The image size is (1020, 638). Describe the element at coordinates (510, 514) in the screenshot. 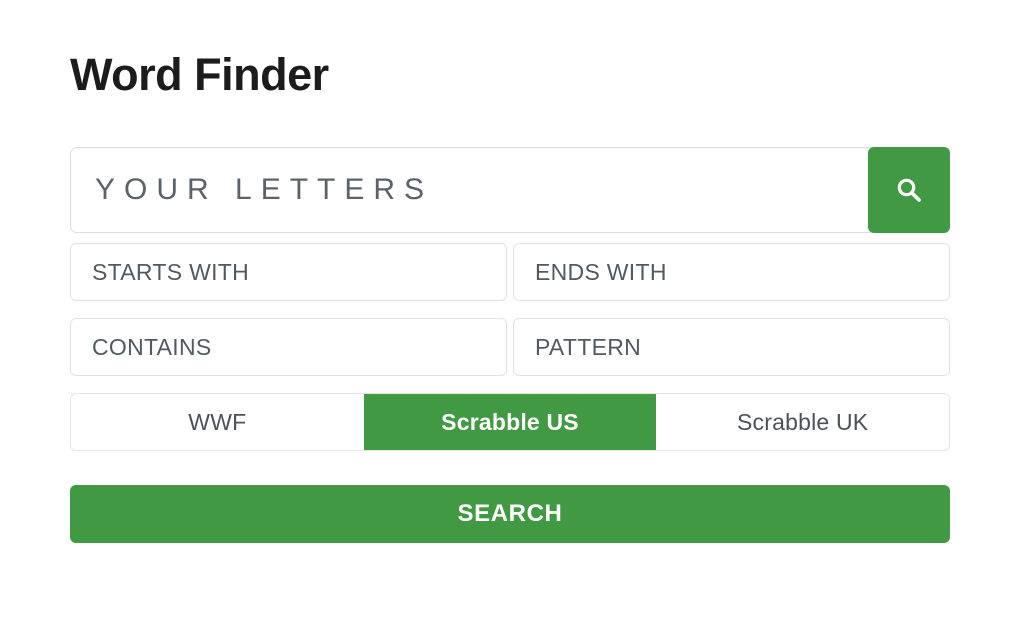

I see `search-submit-button: SEARCH` at that location.